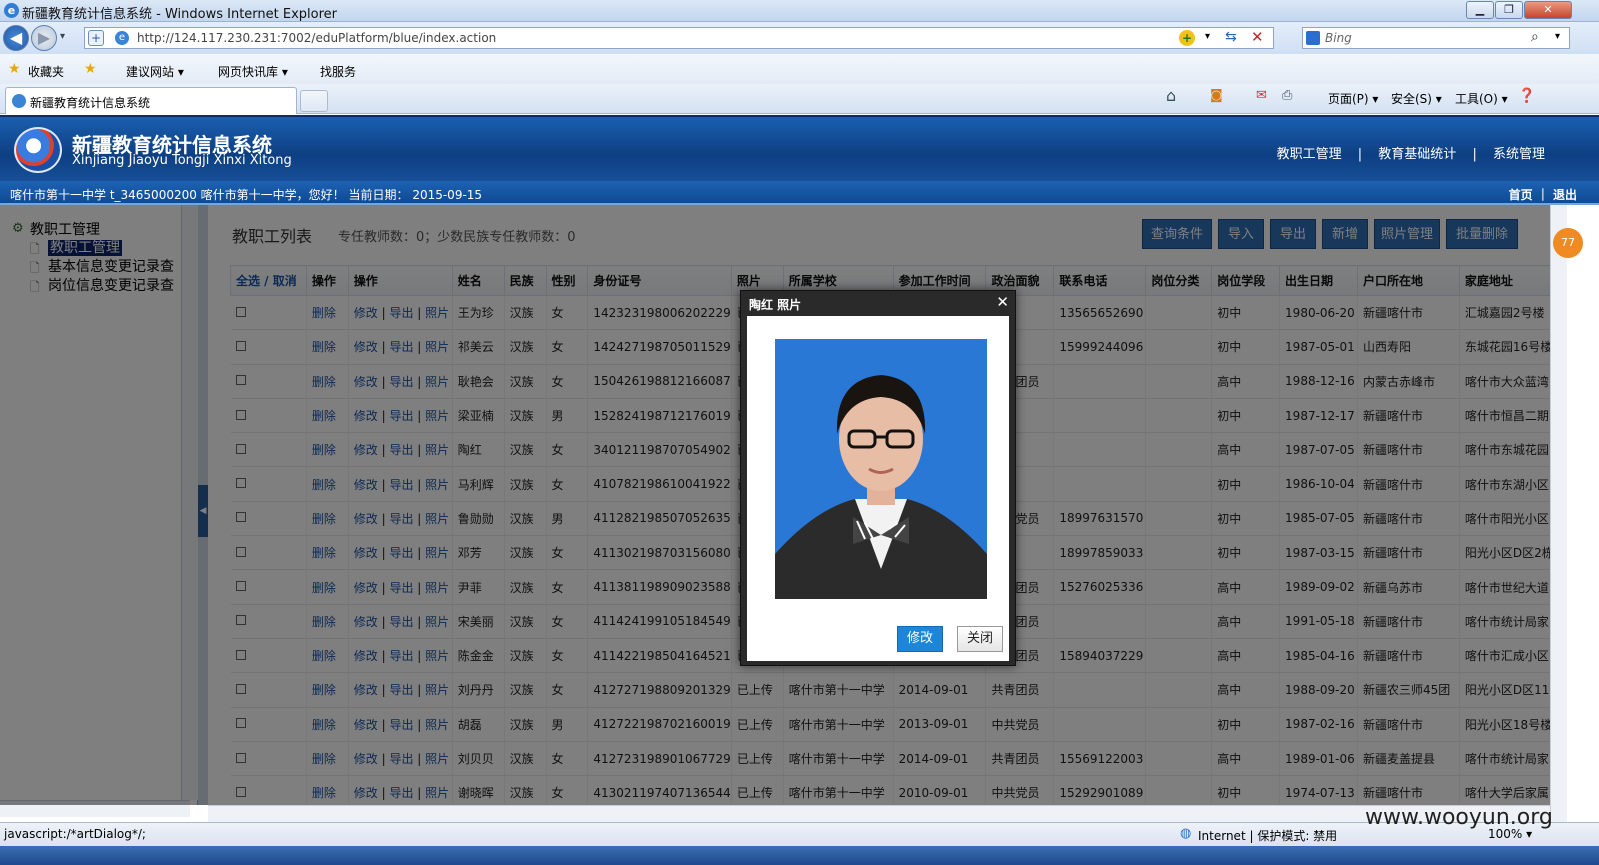 This screenshot has width=1599, height=865. Describe the element at coordinates (879, 813) in the screenshot. I see `main-horizontal-scrollbar` at that location.